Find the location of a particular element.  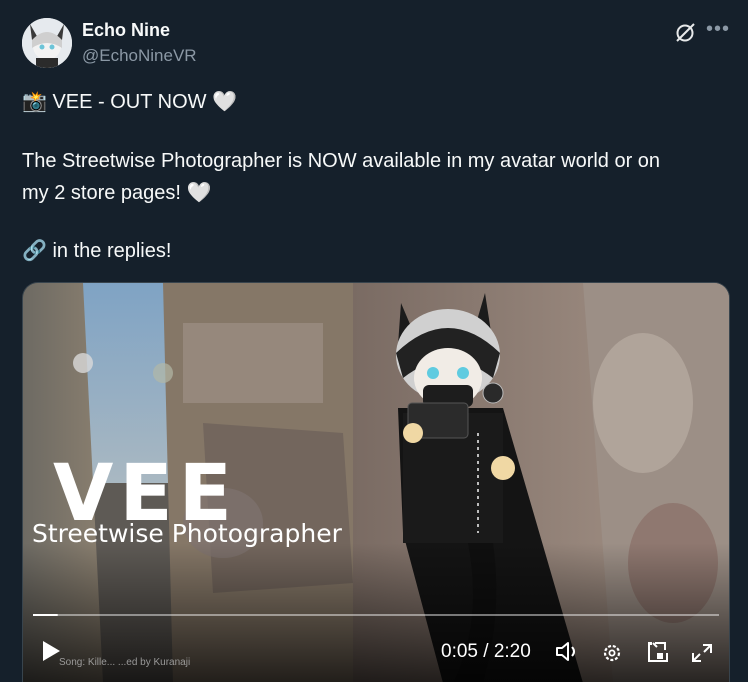

avatar is located at coordinates (47, 43).